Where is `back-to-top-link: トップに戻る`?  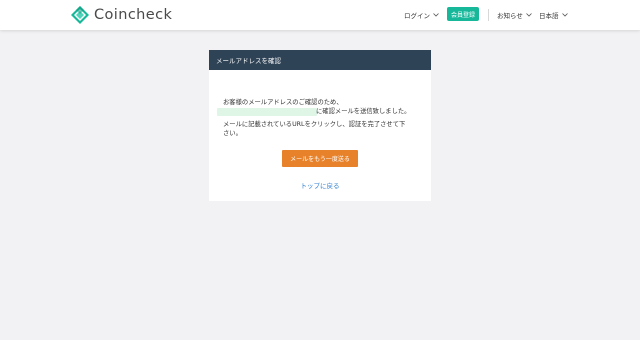 back-to-top-link: トップに戻る is located at coordinates (320, 185).